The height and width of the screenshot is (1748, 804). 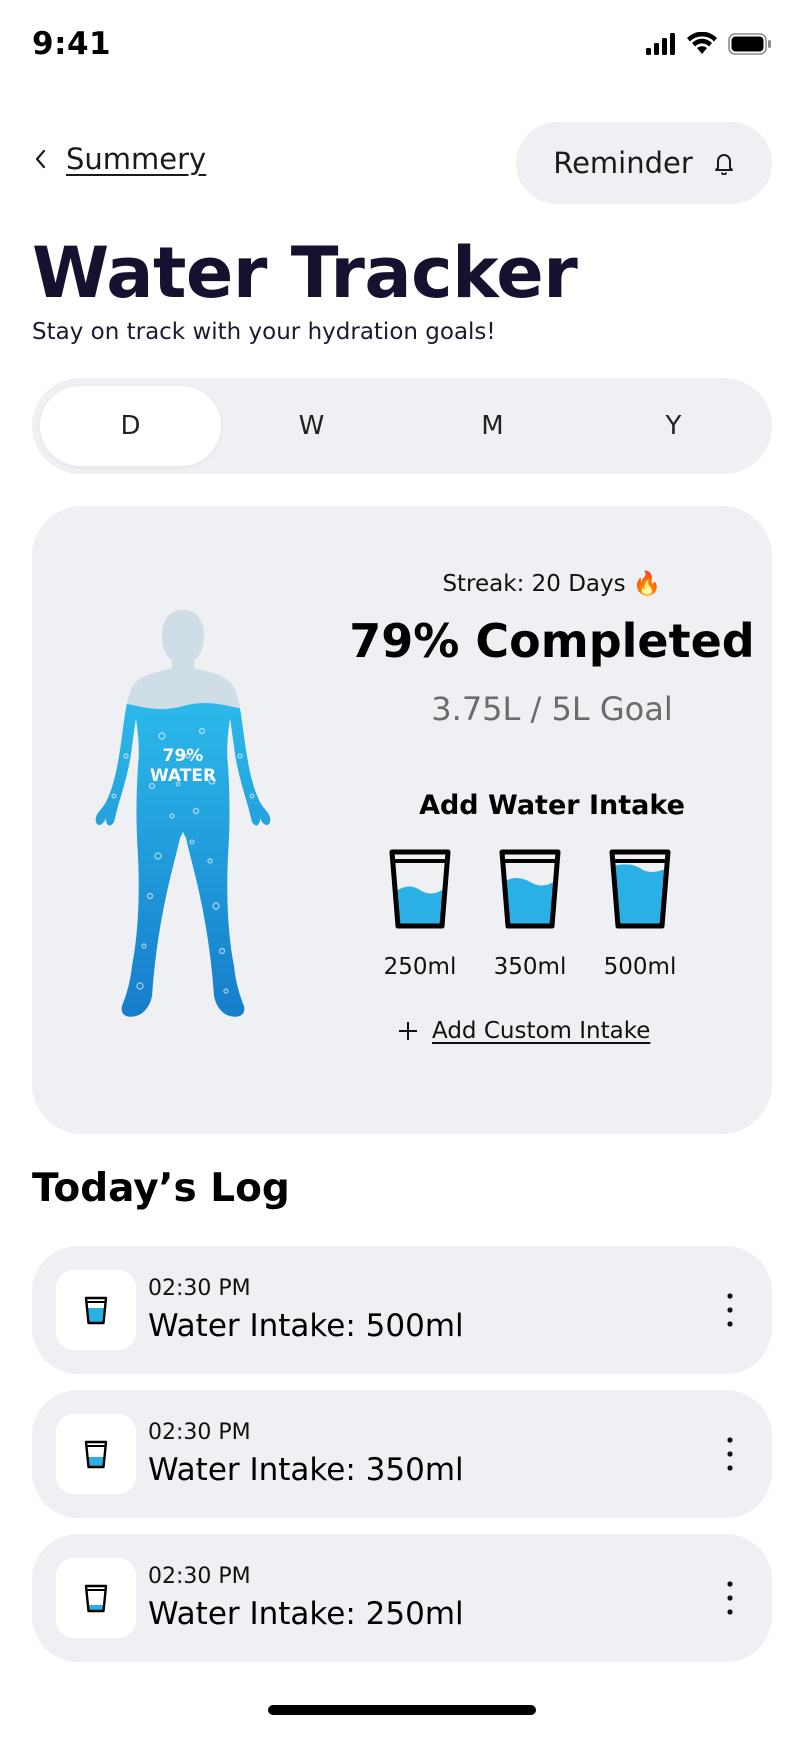 I want to click on list-item: 02:30 PM Water Intake: 250ml, so click(x=402, y=1598).